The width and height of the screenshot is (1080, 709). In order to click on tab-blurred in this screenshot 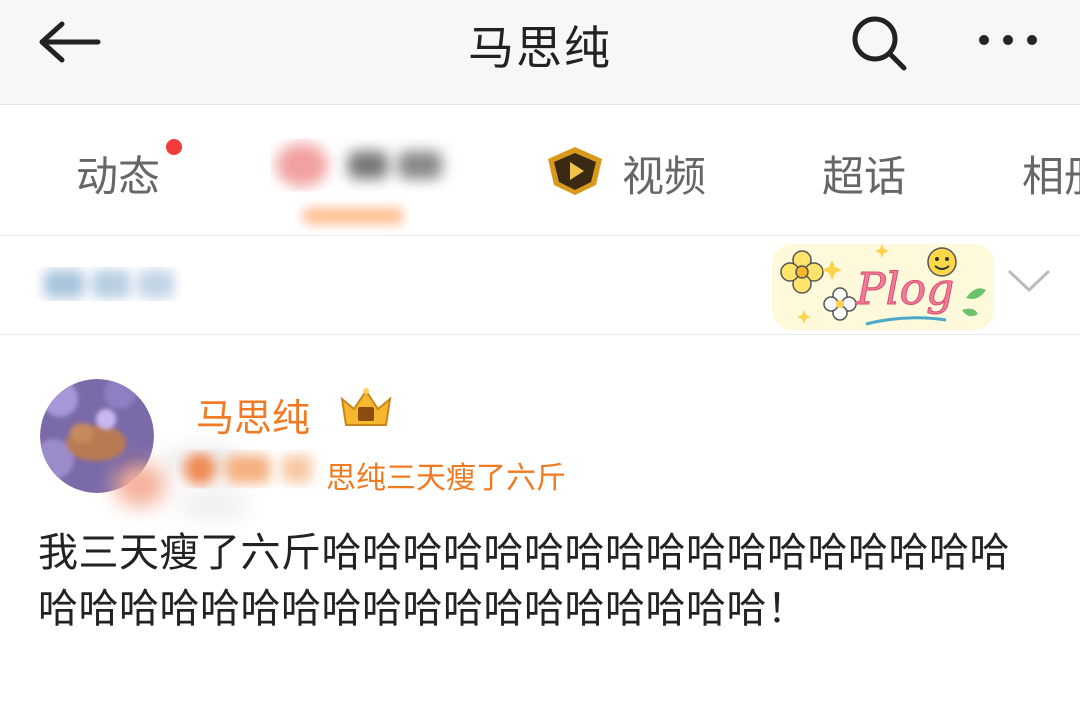, I will do `click(365, 165)`.